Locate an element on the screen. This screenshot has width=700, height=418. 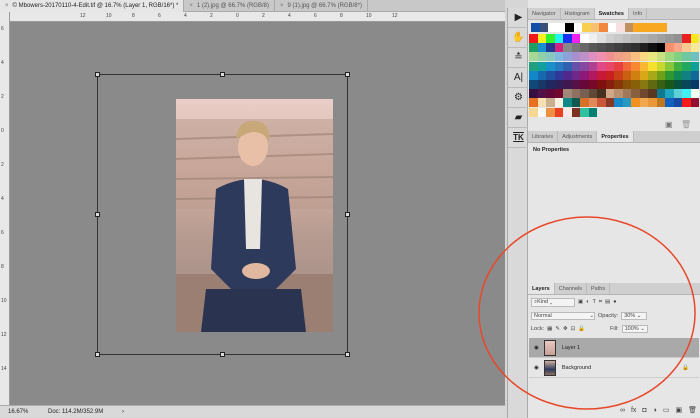
pixel-filter-icon: ▣ is located at coordinates (580, 302).